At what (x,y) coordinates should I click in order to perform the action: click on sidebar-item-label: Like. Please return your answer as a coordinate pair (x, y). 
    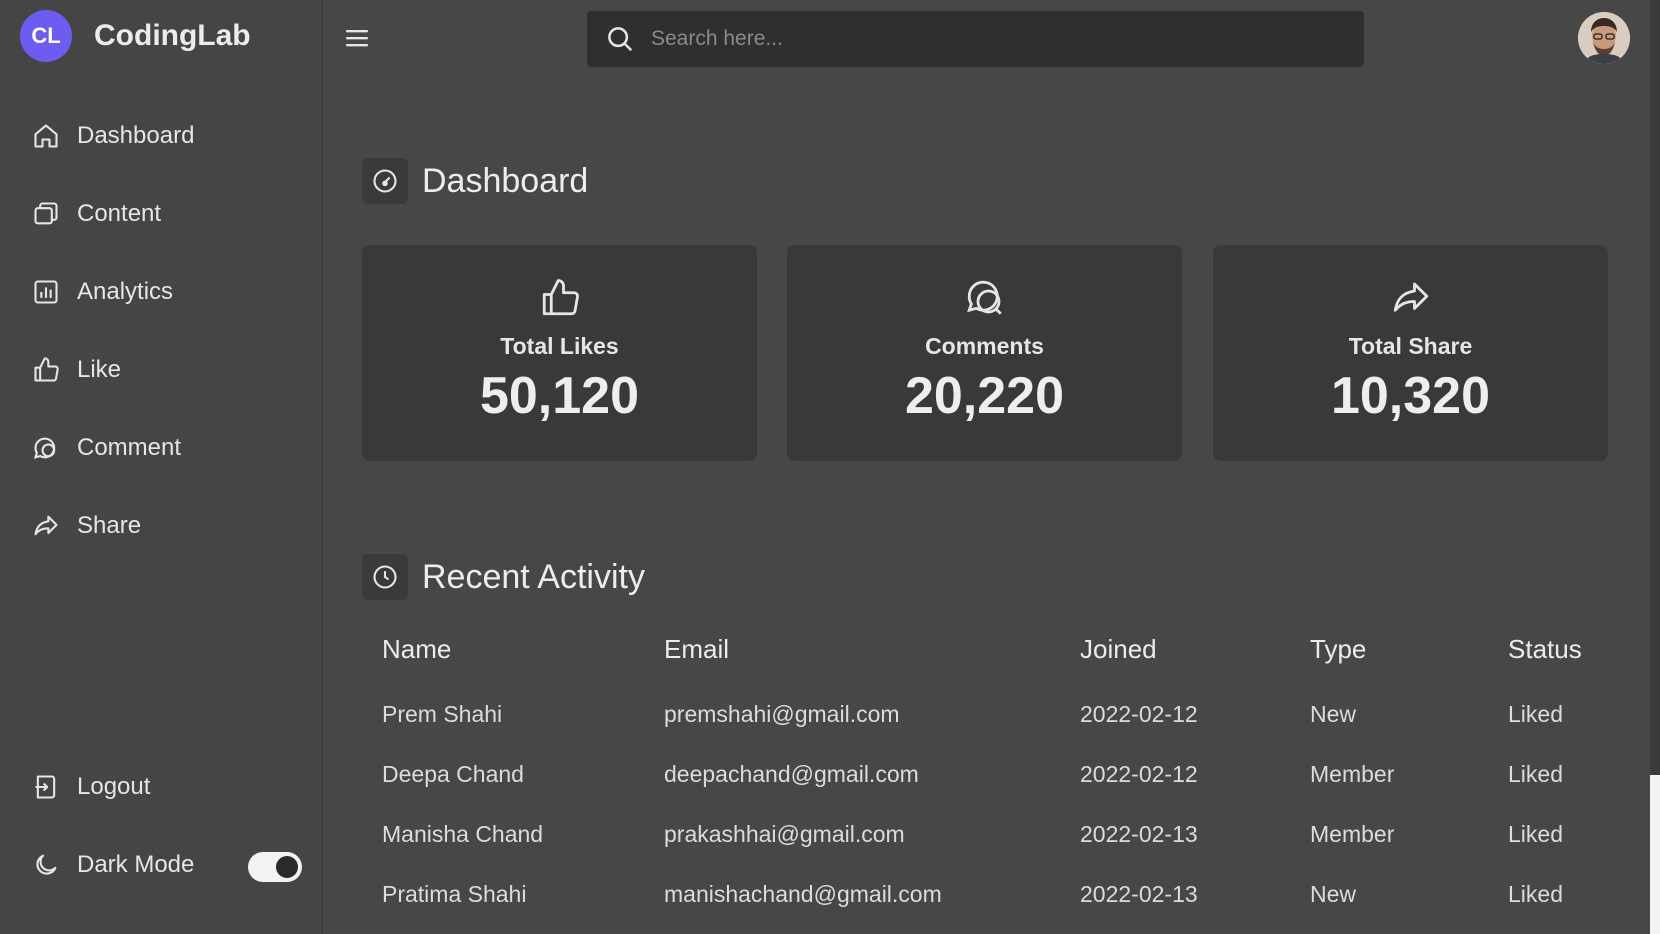
    Looking at the image, I should click on (99, 369).